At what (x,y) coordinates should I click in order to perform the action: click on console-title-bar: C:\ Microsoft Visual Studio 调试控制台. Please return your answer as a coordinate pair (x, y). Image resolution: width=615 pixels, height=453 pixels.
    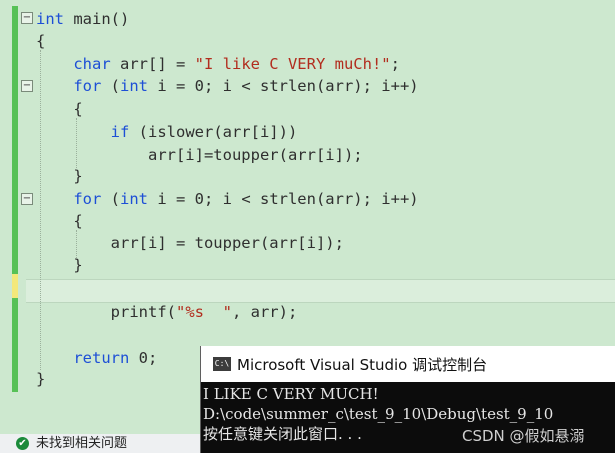
    Looking at the image, I should click on (408, 364).